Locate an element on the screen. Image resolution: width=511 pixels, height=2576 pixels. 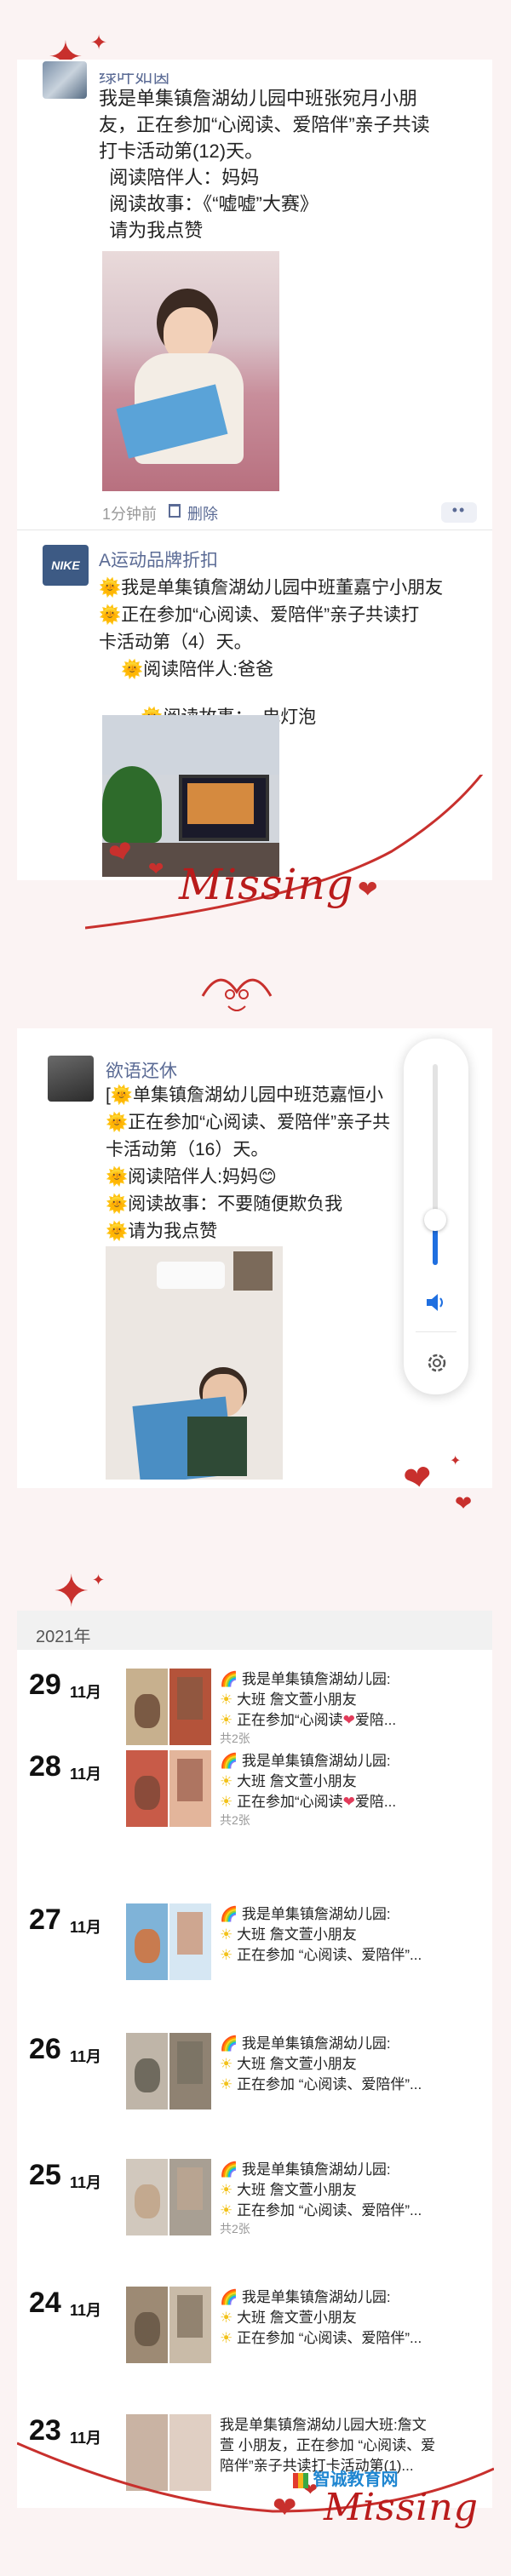
username: 欲语还休 is located at coordinates (141, 1070).